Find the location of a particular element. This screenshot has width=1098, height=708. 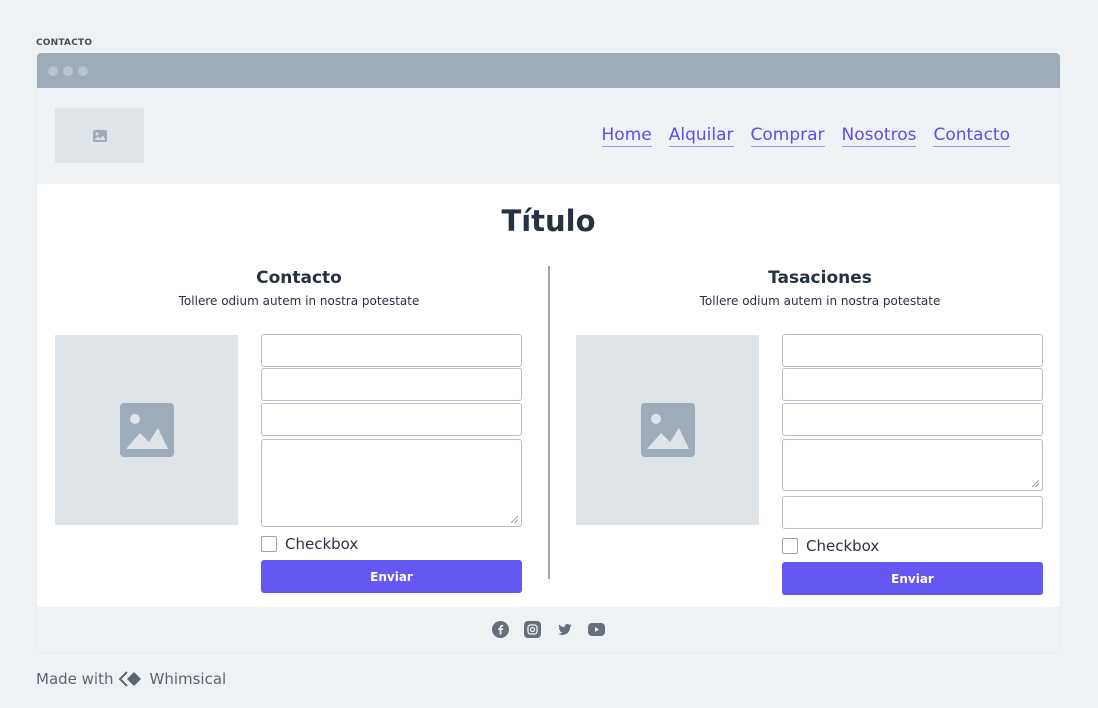

contact-image-placeholder is located at coordinates (146, 430).